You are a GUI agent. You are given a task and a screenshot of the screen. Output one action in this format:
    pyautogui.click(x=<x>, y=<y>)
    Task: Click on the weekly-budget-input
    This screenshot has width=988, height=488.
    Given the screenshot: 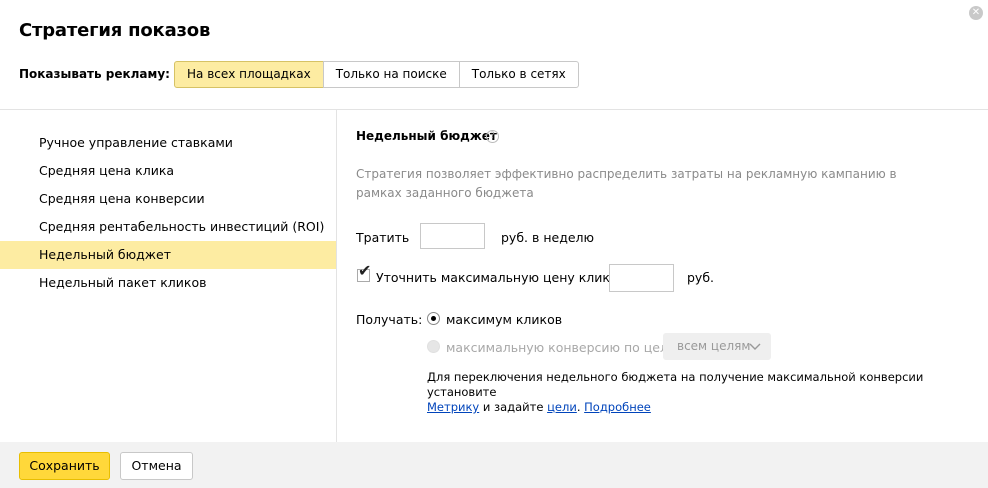 What is the action you would take?
    pyautogui.click(x=452, y=236)
    